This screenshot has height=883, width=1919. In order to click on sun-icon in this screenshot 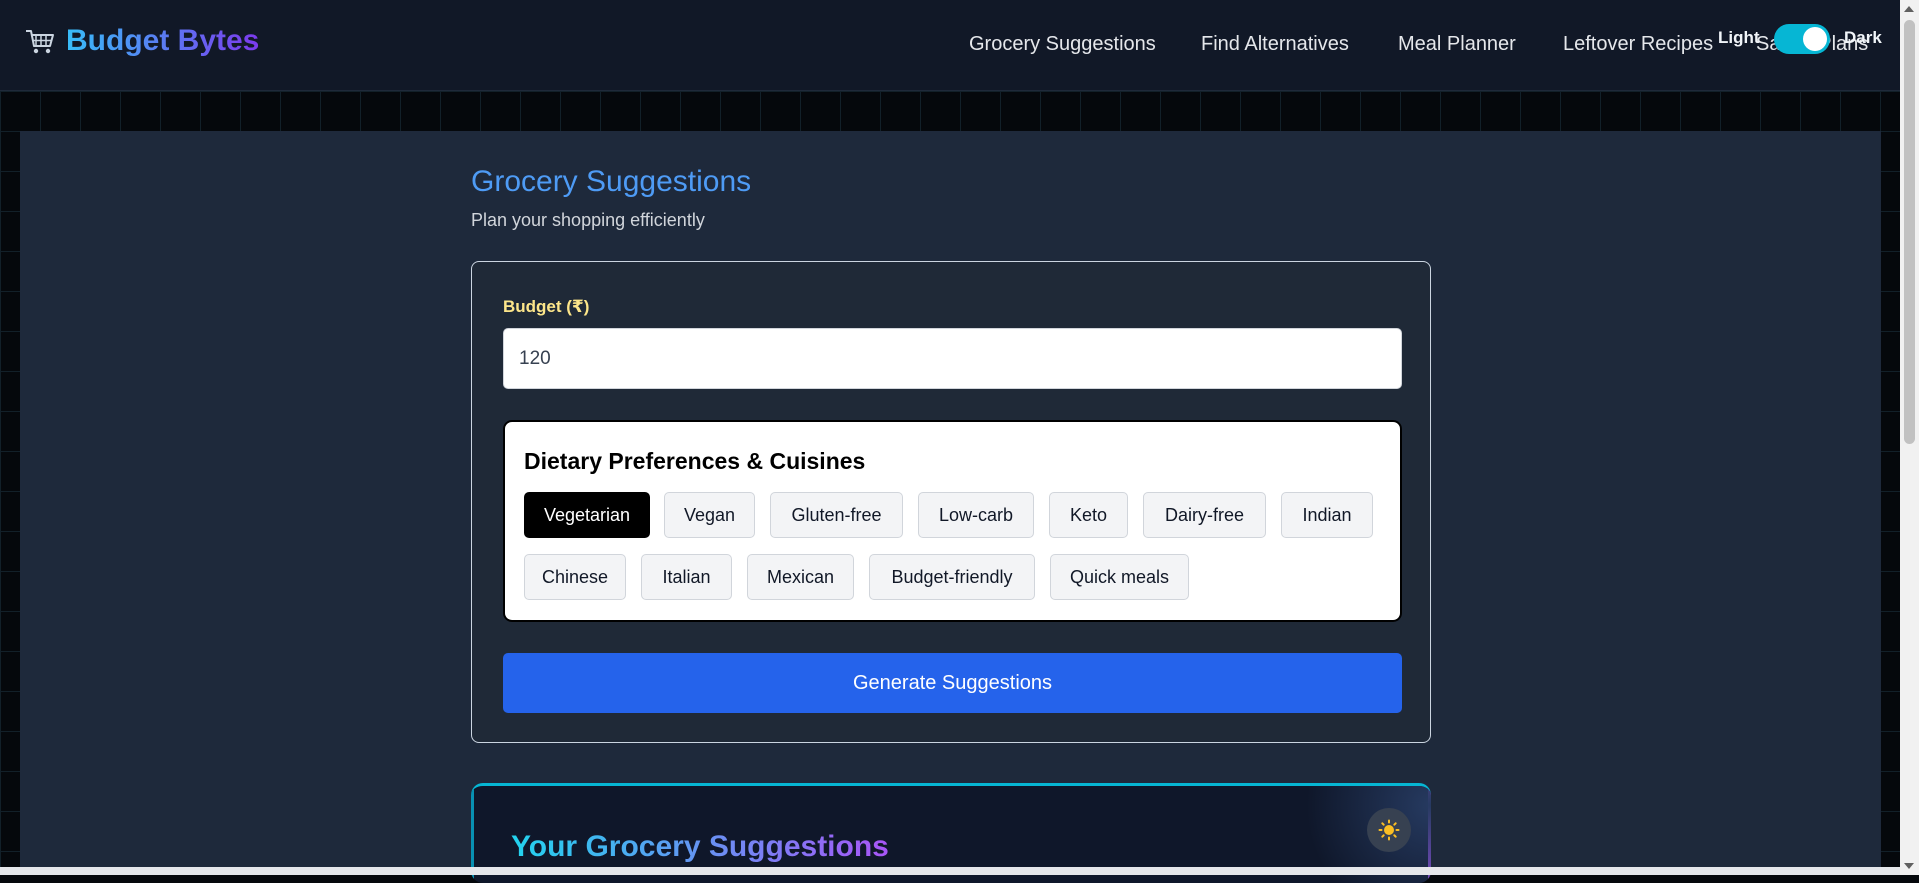, I will do `click(1389, 830)`.